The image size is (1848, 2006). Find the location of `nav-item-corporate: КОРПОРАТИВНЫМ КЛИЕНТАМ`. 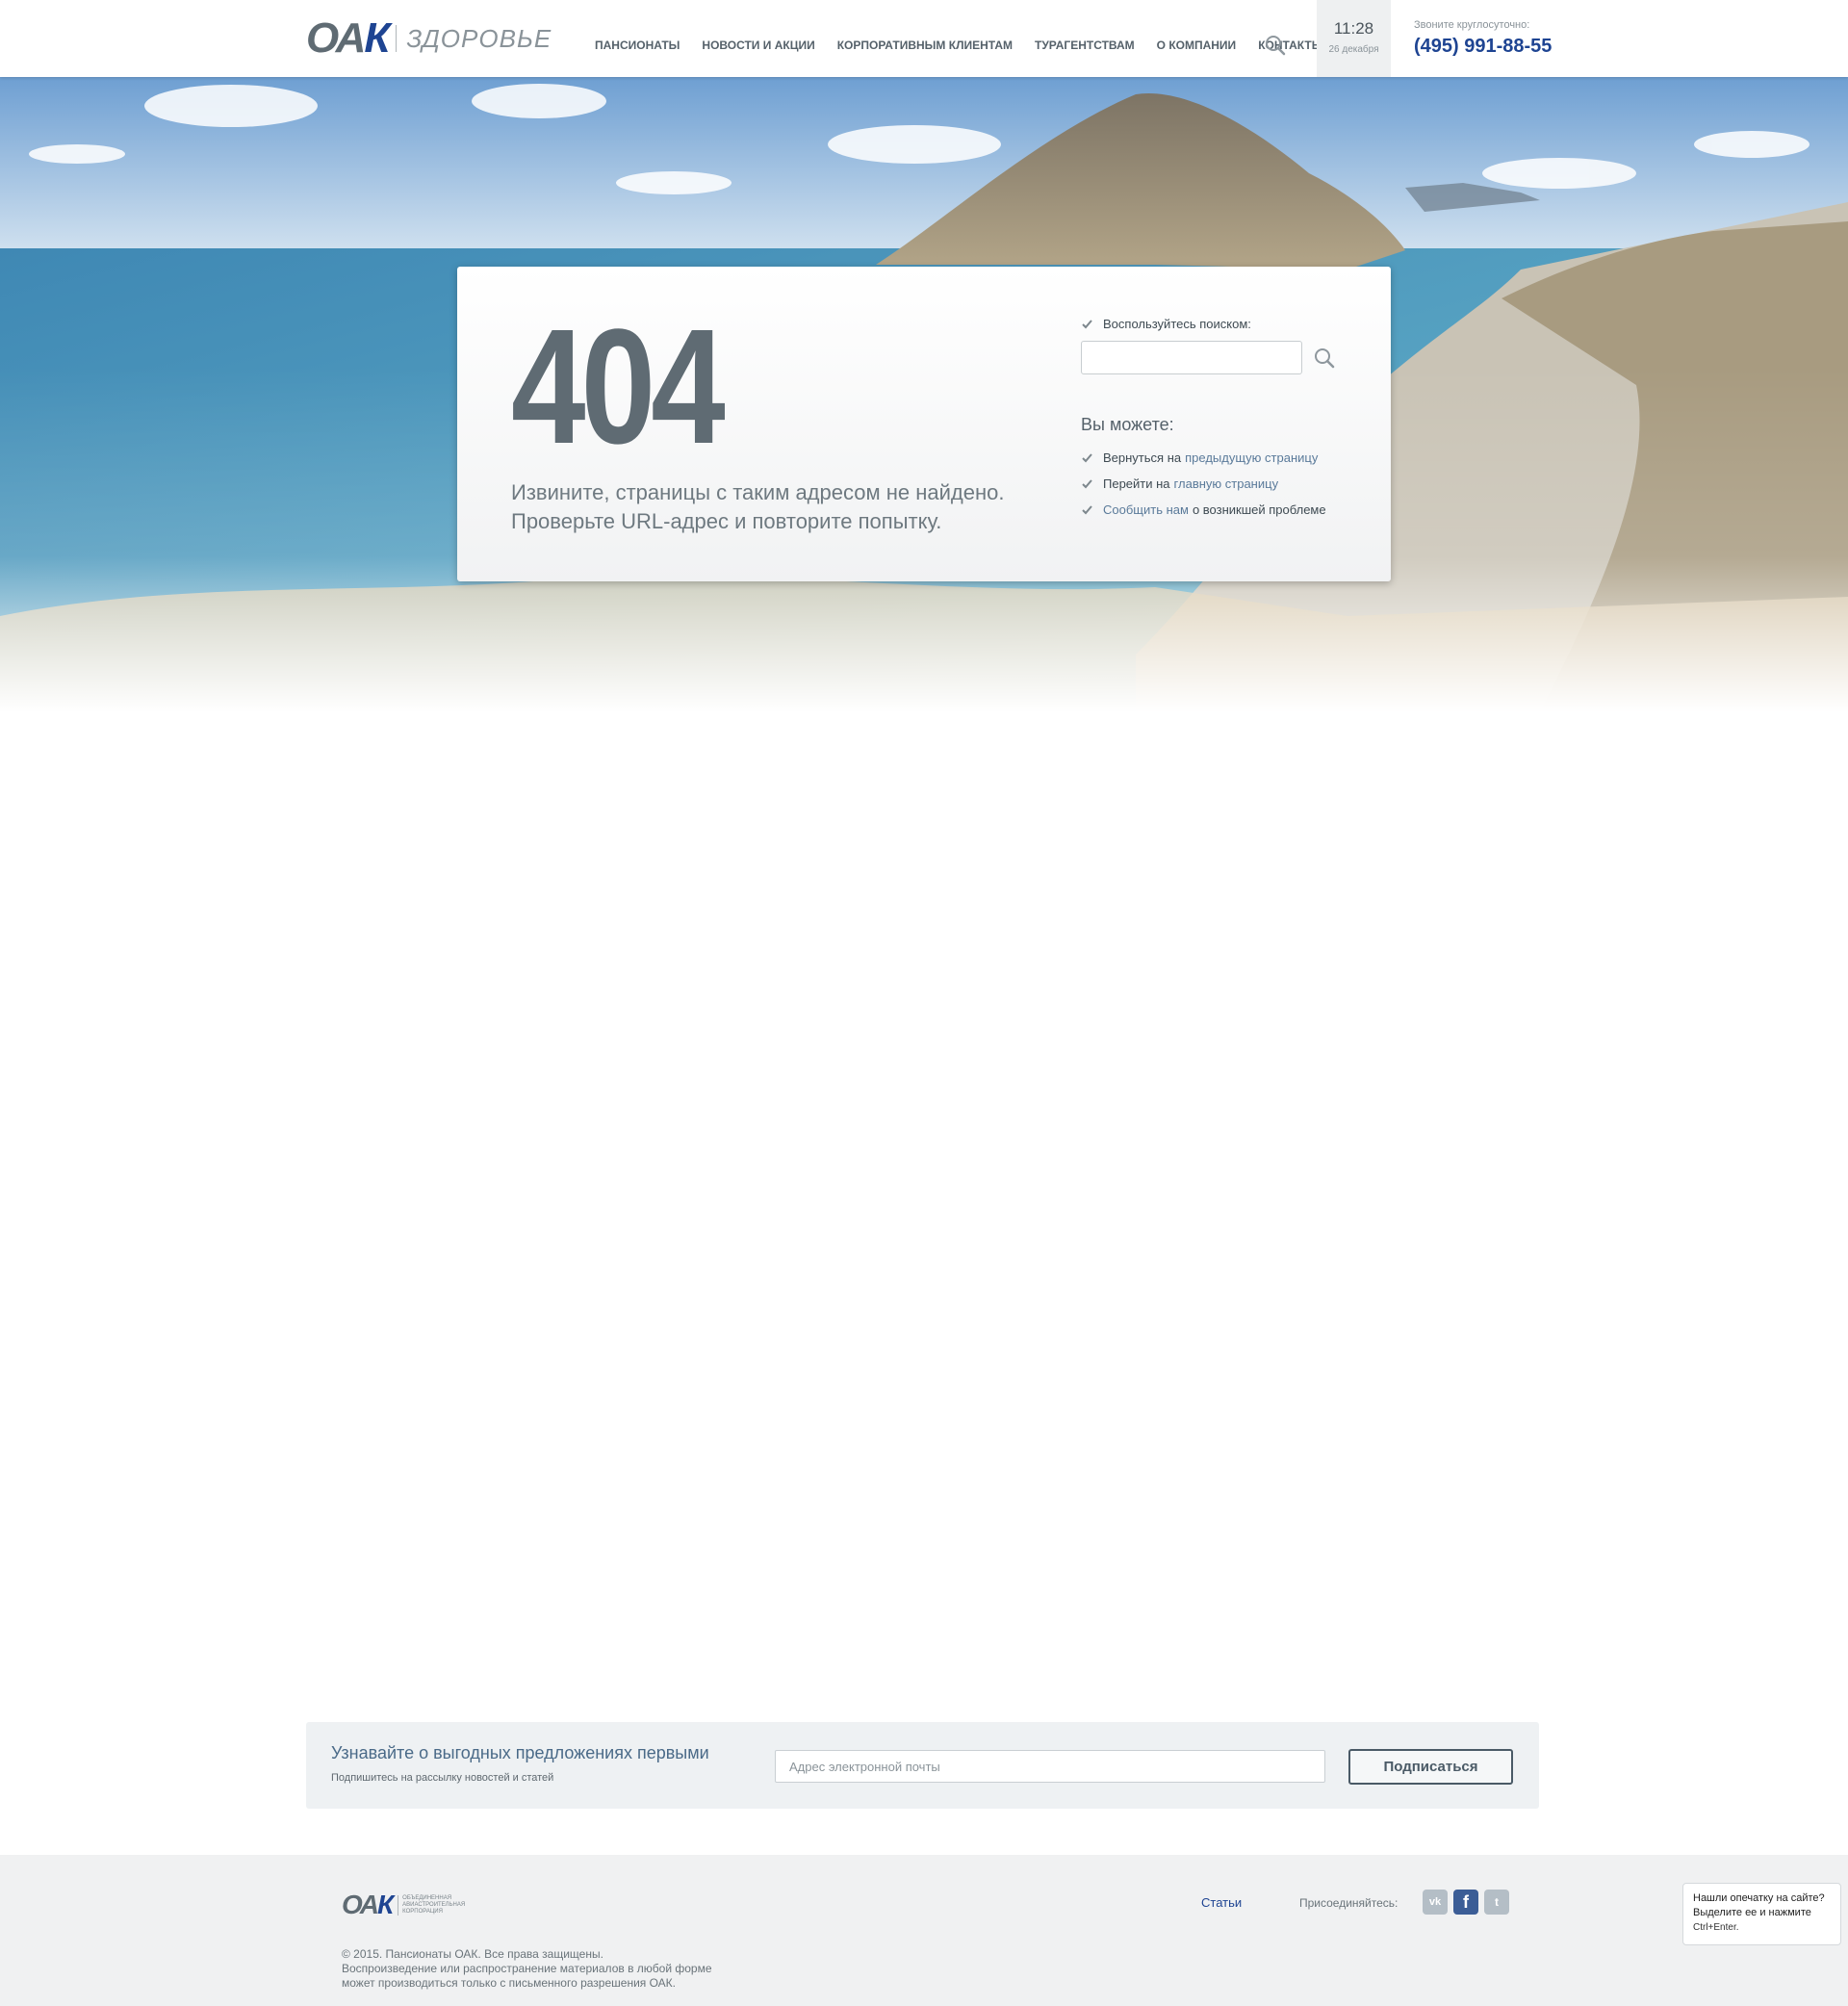

nav-item-corporate: КОРПОРАТИВНЫМ КЛИЕНТАМ is located at coordinates (925, 45).